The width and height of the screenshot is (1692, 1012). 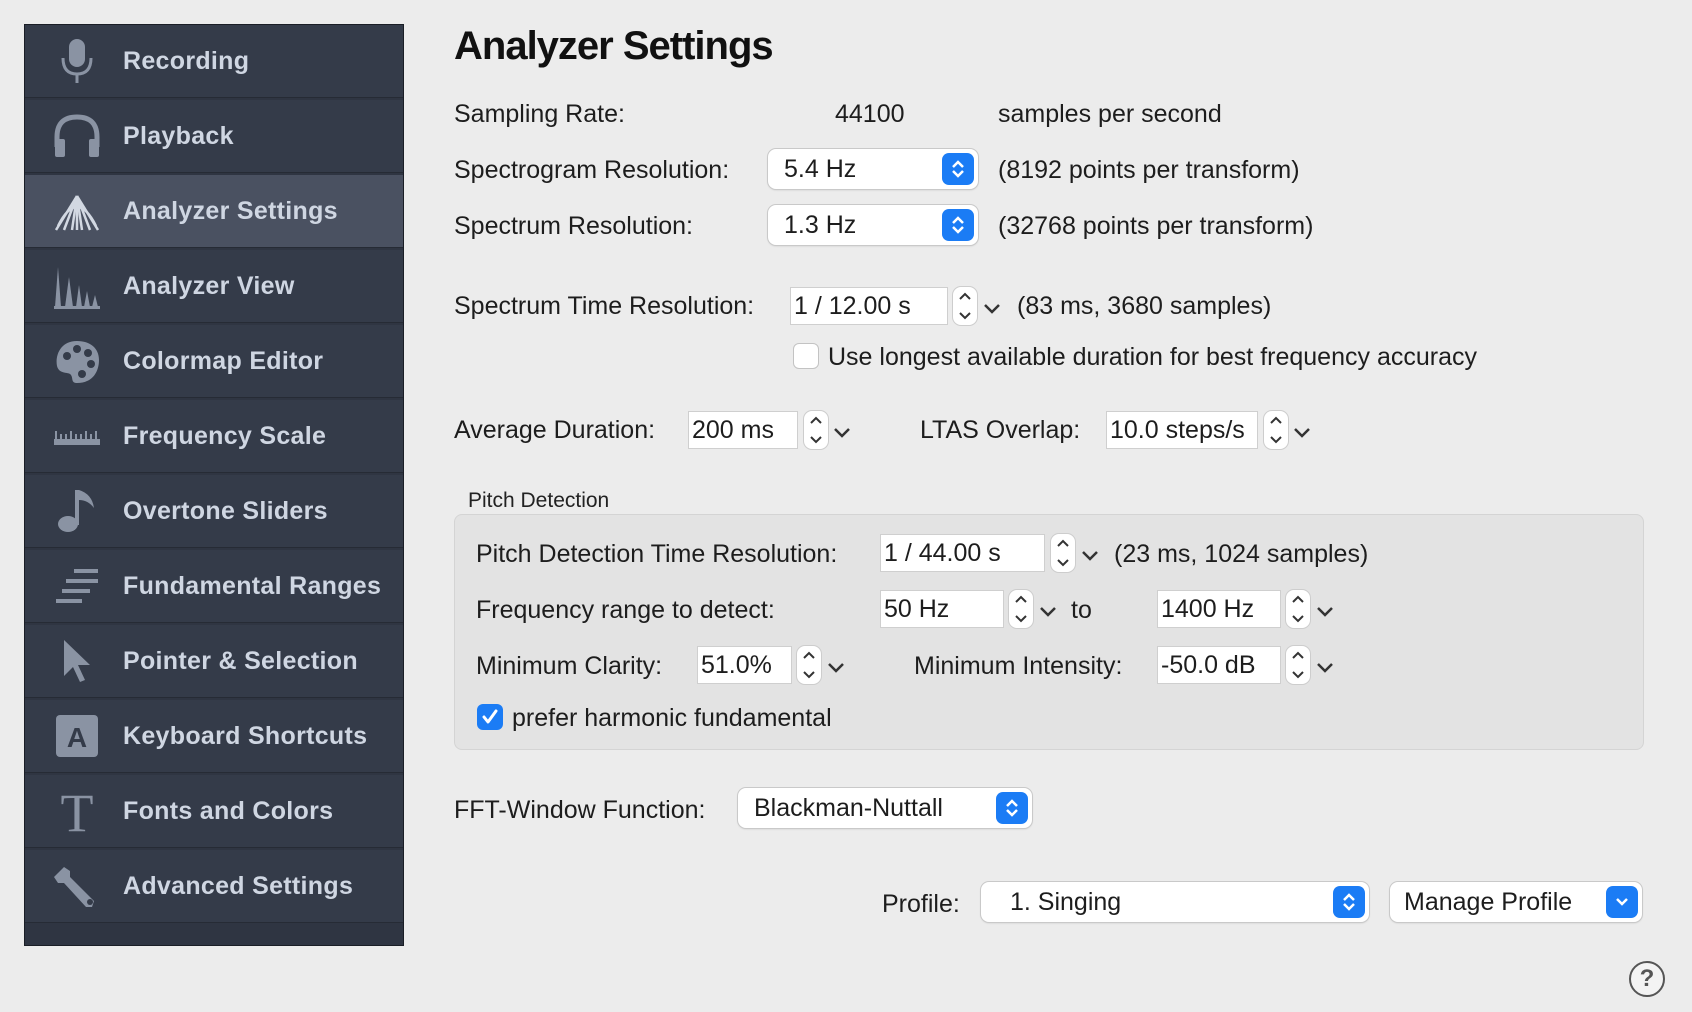 What do you see at coordinates (214, 886) in the screenshot?
I see `sidebar-item-advanced-settings: Advanced Settings` at bounding box center [214, 886].